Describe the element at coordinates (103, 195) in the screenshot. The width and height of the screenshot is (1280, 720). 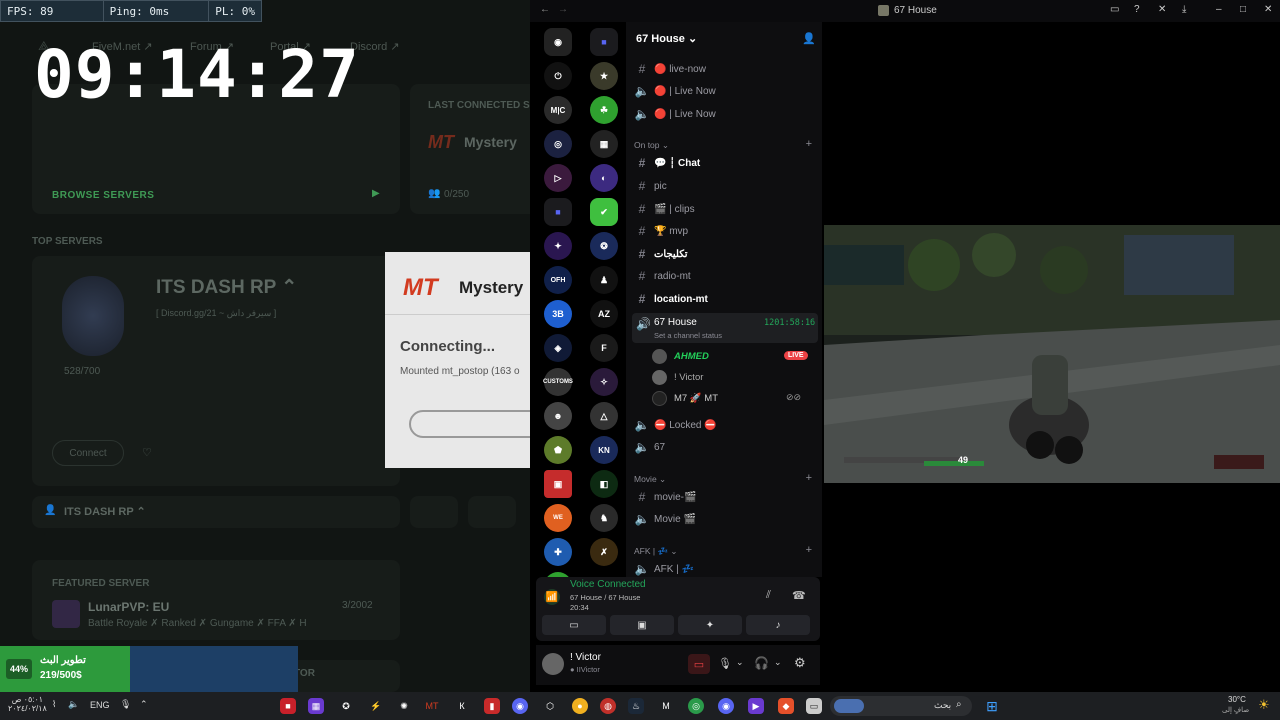
I see `browse-servers-button: BROWSE SERVERS` at that location.